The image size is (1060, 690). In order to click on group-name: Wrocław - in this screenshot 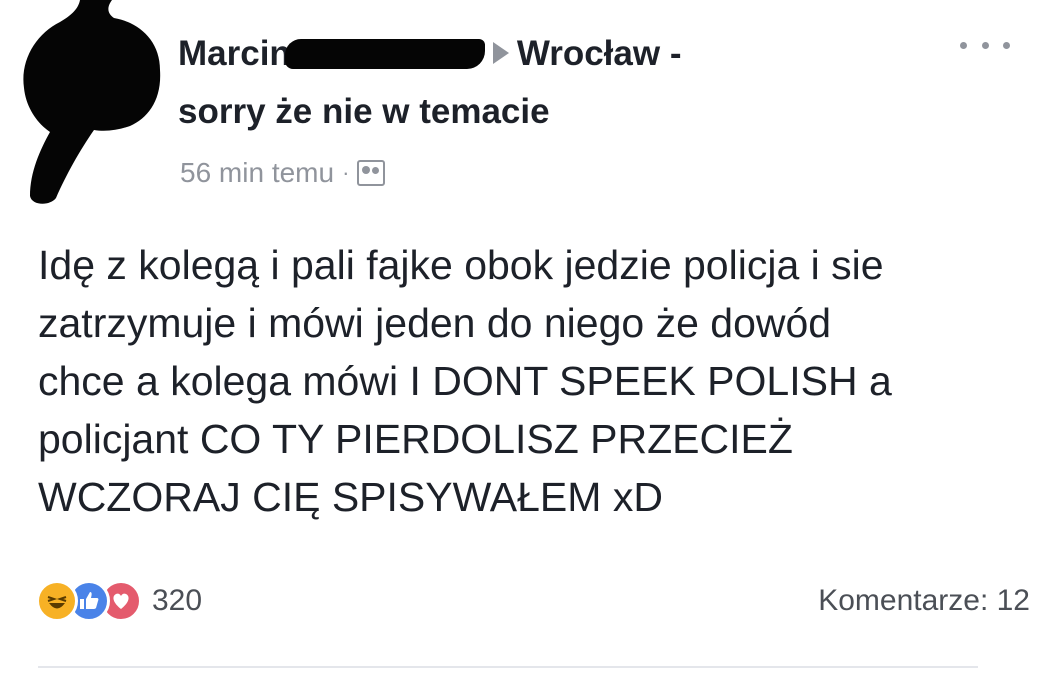, I will do `click(599, 53)`.